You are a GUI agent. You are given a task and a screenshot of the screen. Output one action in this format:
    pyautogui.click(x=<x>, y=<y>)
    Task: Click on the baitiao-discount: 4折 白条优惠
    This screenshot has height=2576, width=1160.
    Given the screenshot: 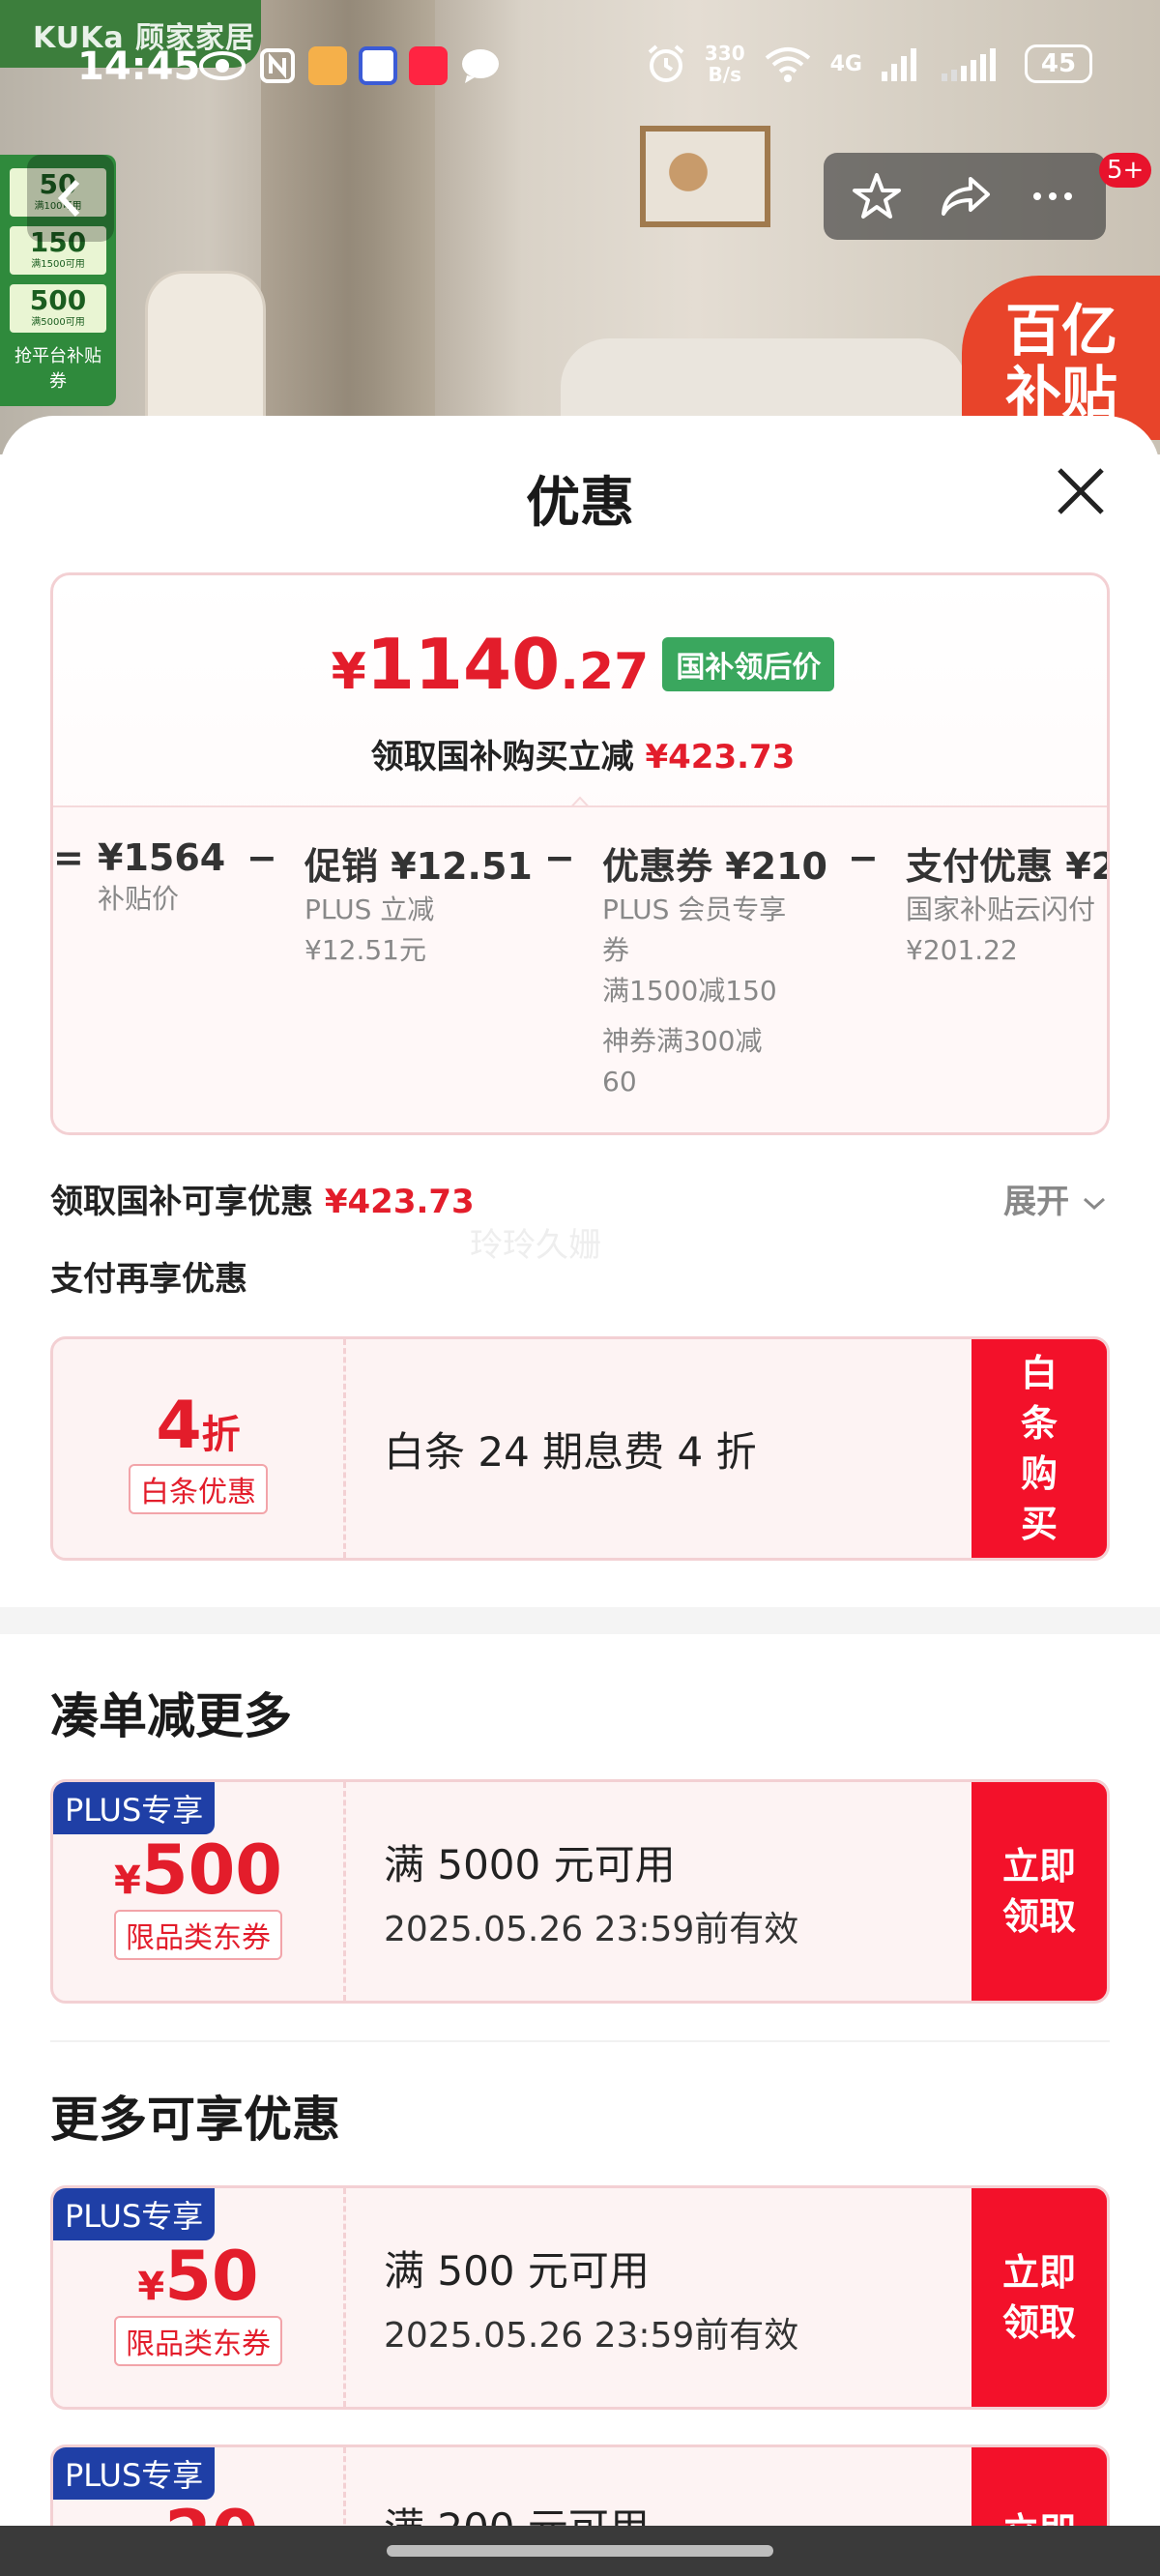 What is the action you would take?
    pyautogui.click(x=198, y=1448)
    